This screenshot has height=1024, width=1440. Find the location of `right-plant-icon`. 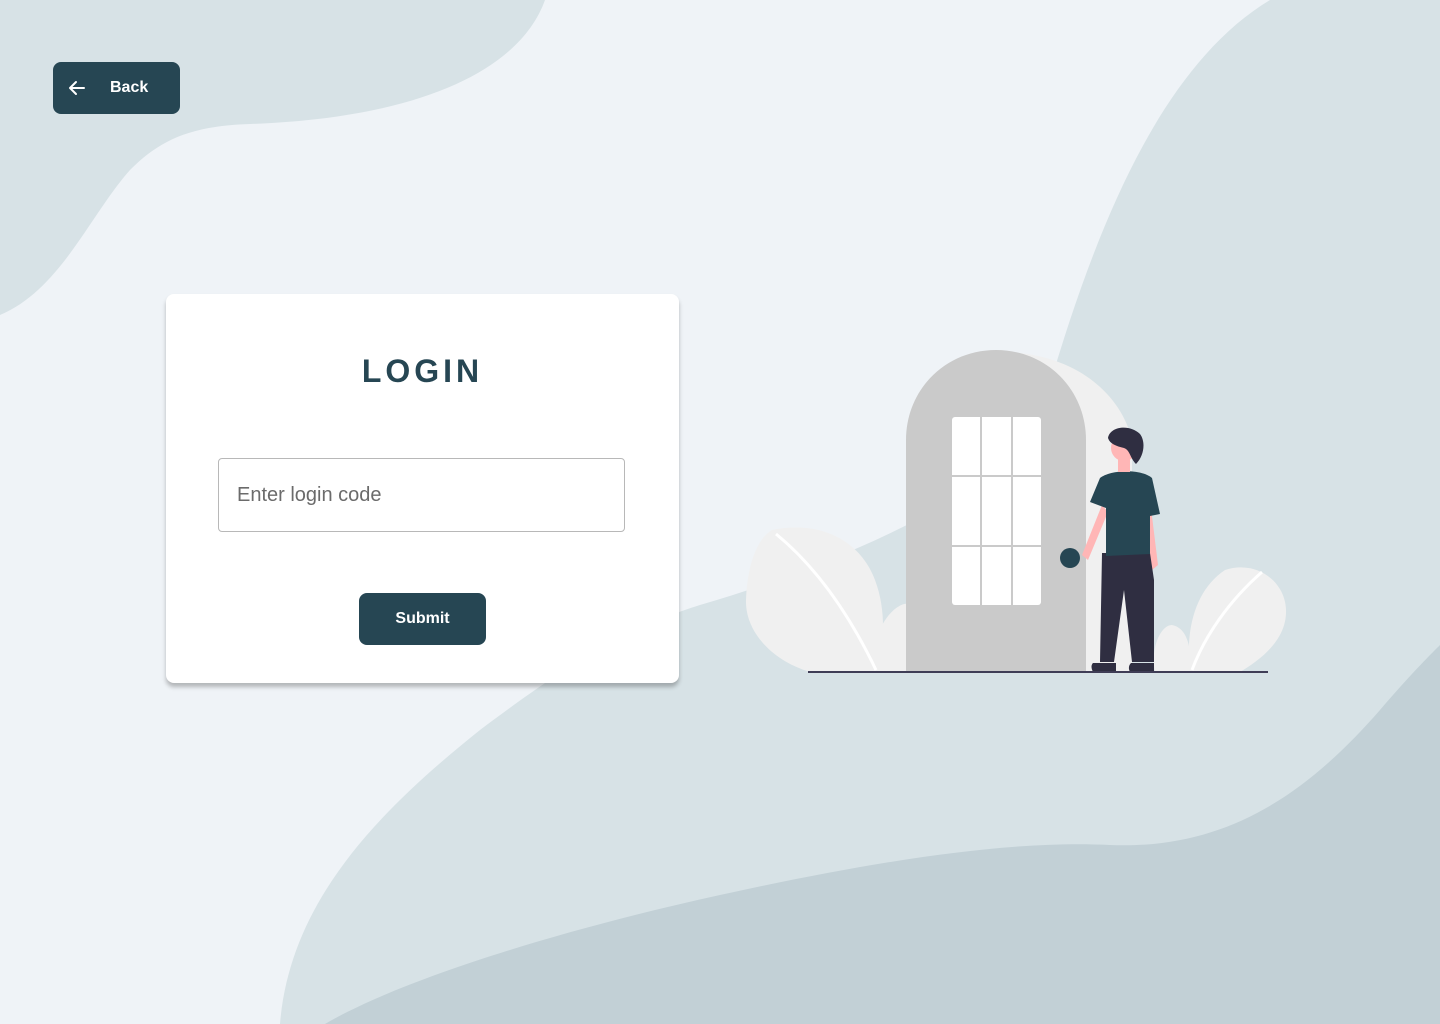

right-plant-icon is located at coordinates (1220, 619).